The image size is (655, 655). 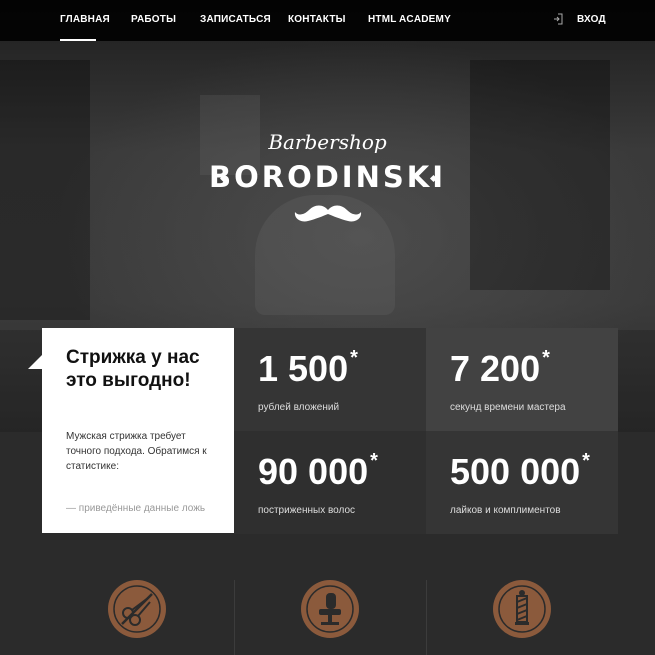 I want to click on stat-value: 500 000 *, so click(x=520, y=471).